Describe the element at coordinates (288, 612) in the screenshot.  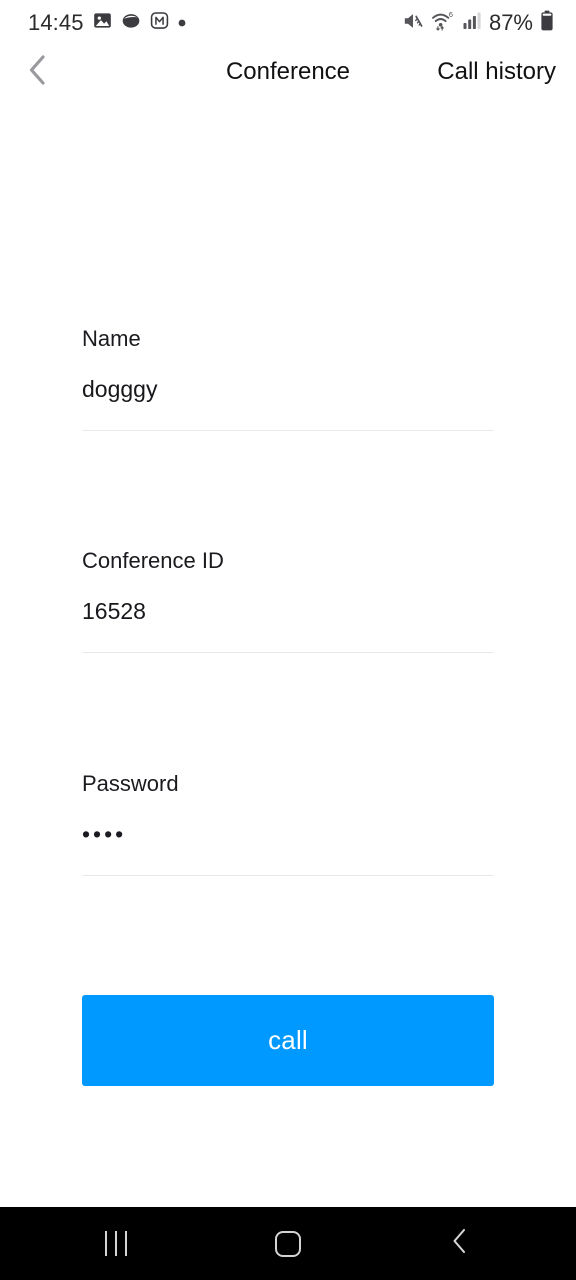
I see `conference-id-input: 16528` at that location.